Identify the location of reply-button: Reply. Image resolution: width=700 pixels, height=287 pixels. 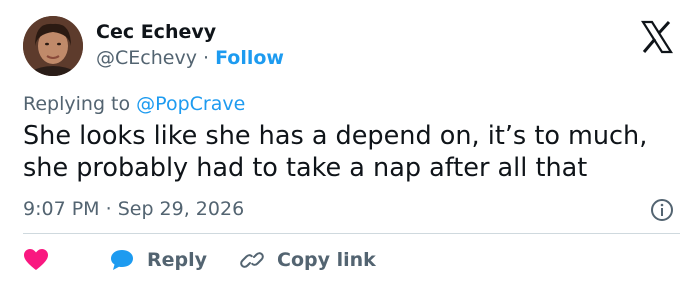
(158, 260).